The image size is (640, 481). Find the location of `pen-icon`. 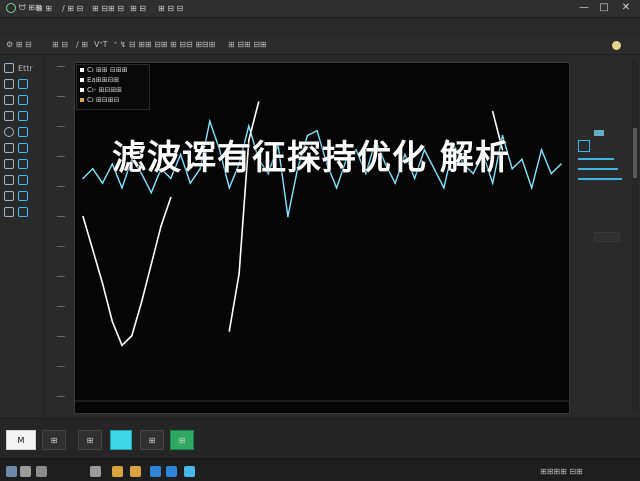

pen-icon is located at coordinates (9, 68).